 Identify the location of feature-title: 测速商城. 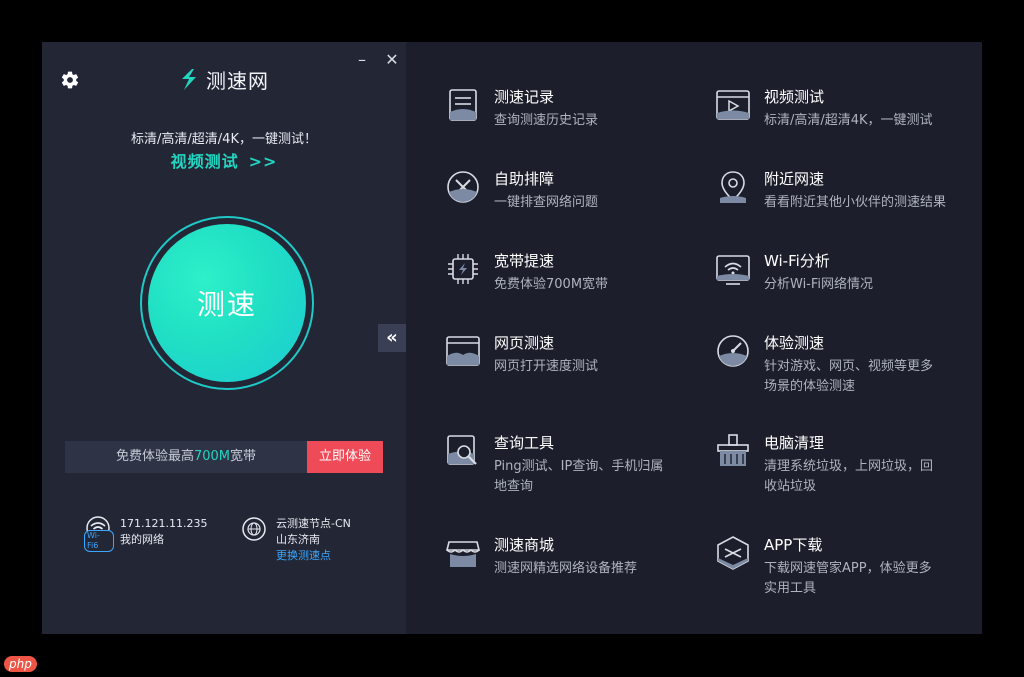
(524, 545).